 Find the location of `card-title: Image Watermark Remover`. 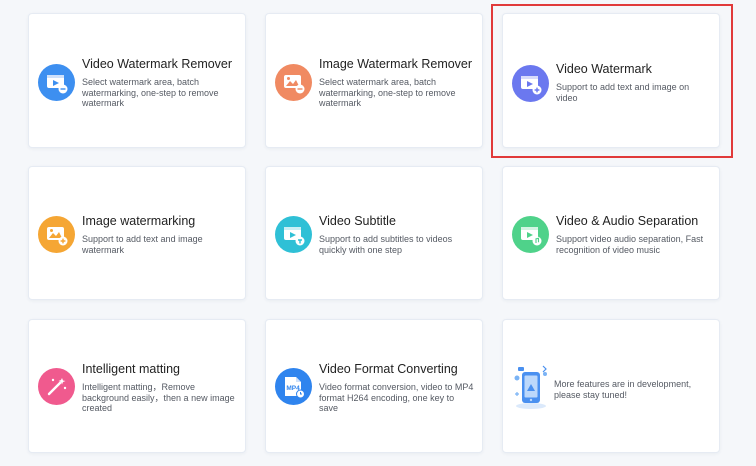

card-title: Image Watermark Remover is located at coordinates (396, 64).